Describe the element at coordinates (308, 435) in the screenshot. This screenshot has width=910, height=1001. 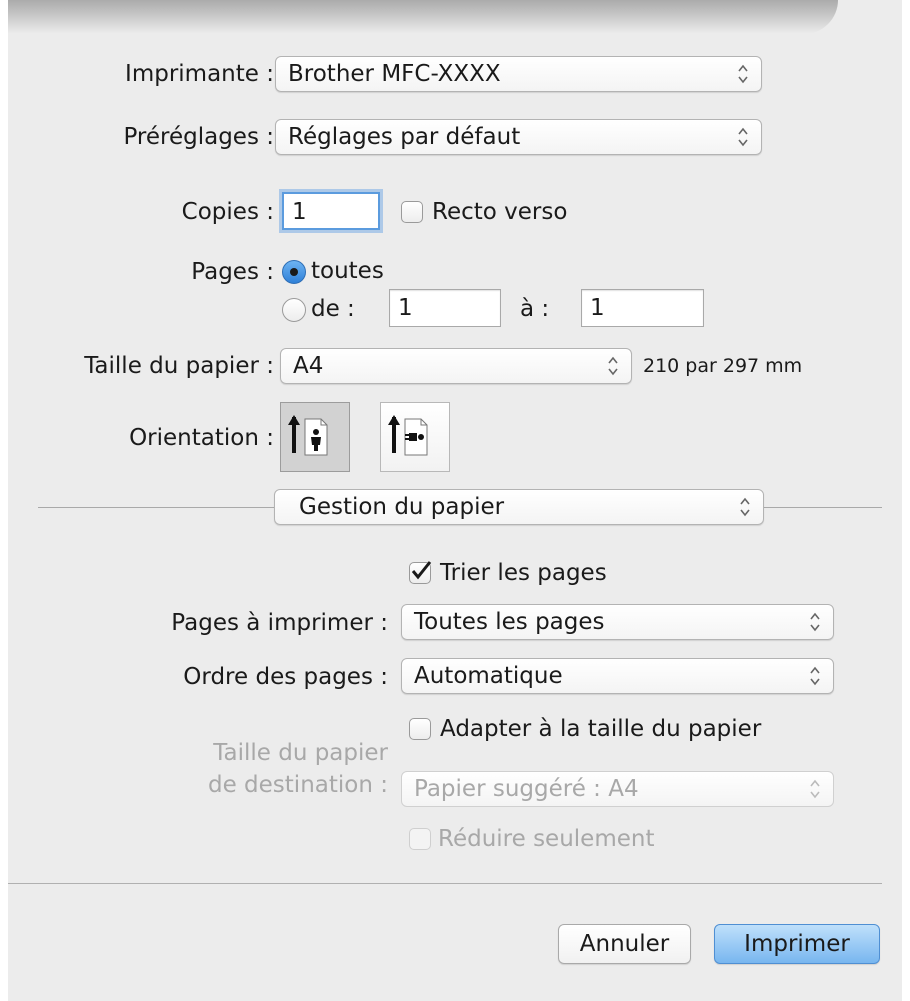
I see `portrait-icon` at that location.